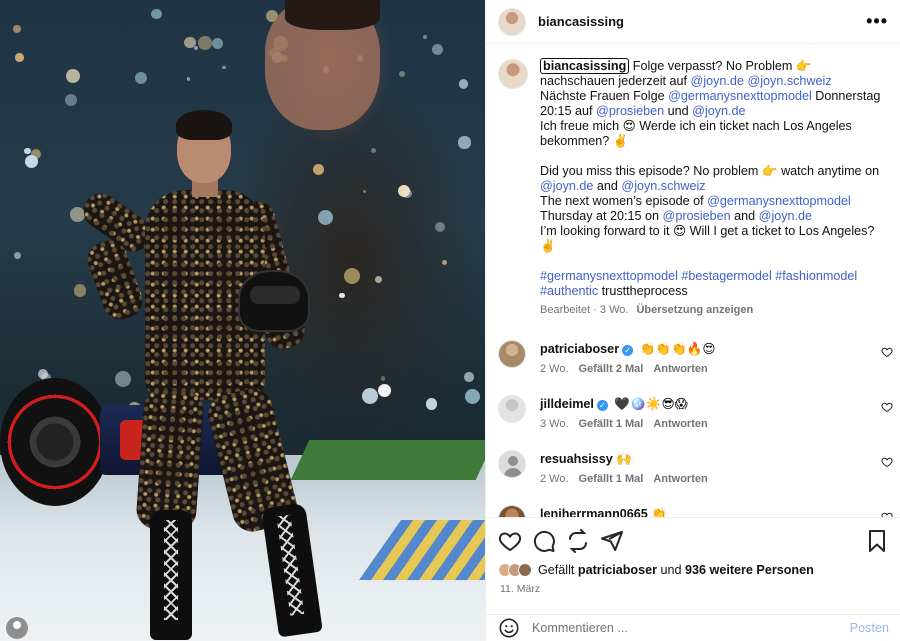 This screenshot has width=900, height=641. What do you see at coordinates (694, 310) in the screenshot?
I see `translate-link: Übersetzung anzeigen` at bounding box center [694, 310].